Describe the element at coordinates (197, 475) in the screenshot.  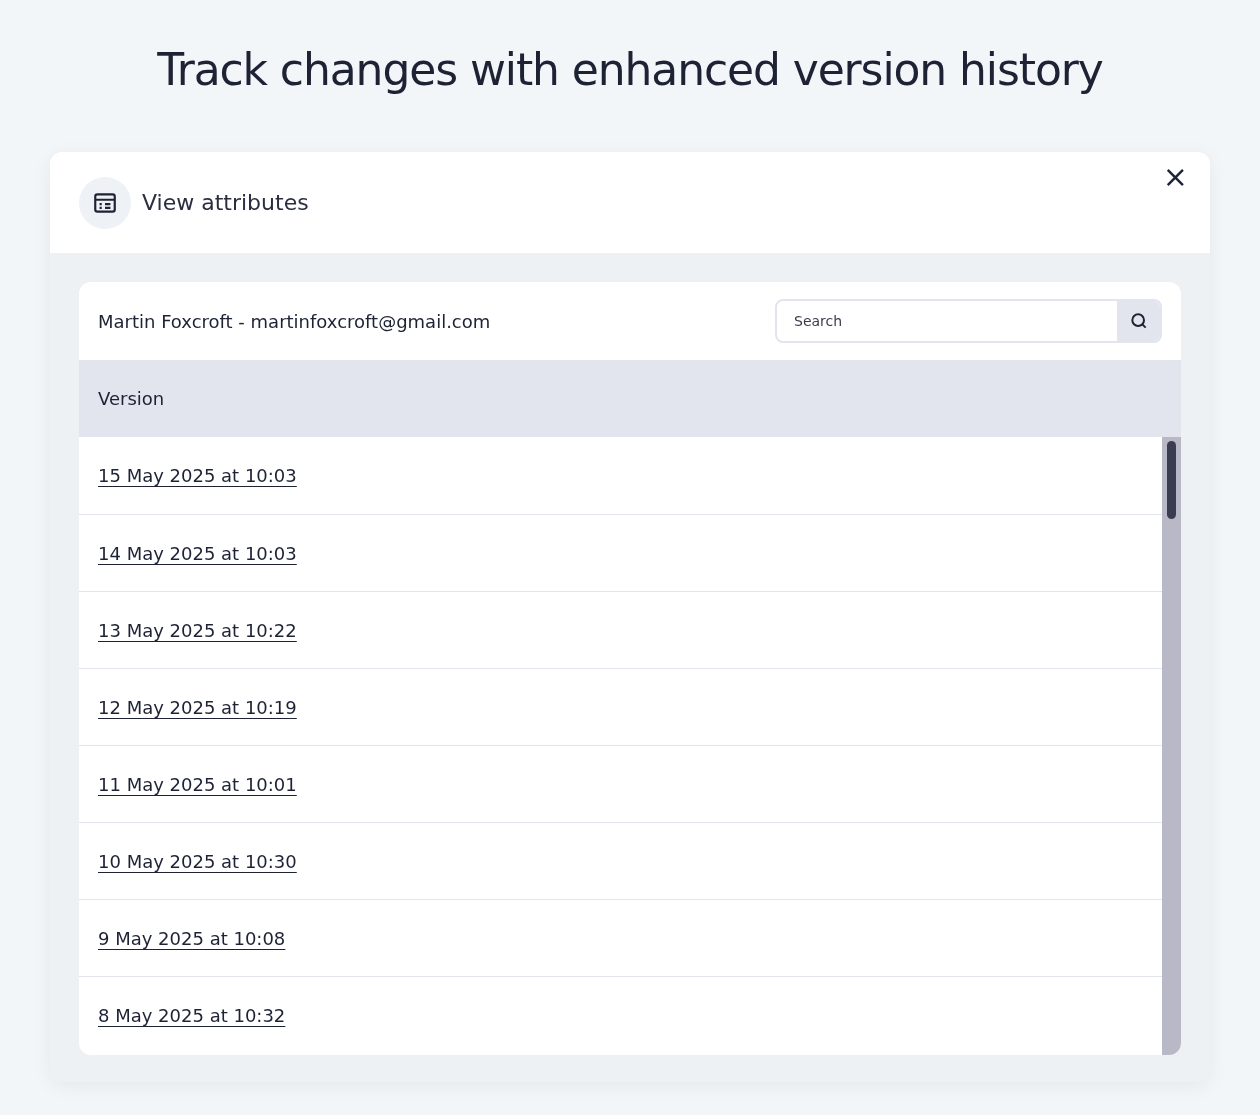
I see `version-link: 15 May 2025 at 10:03` at that location.